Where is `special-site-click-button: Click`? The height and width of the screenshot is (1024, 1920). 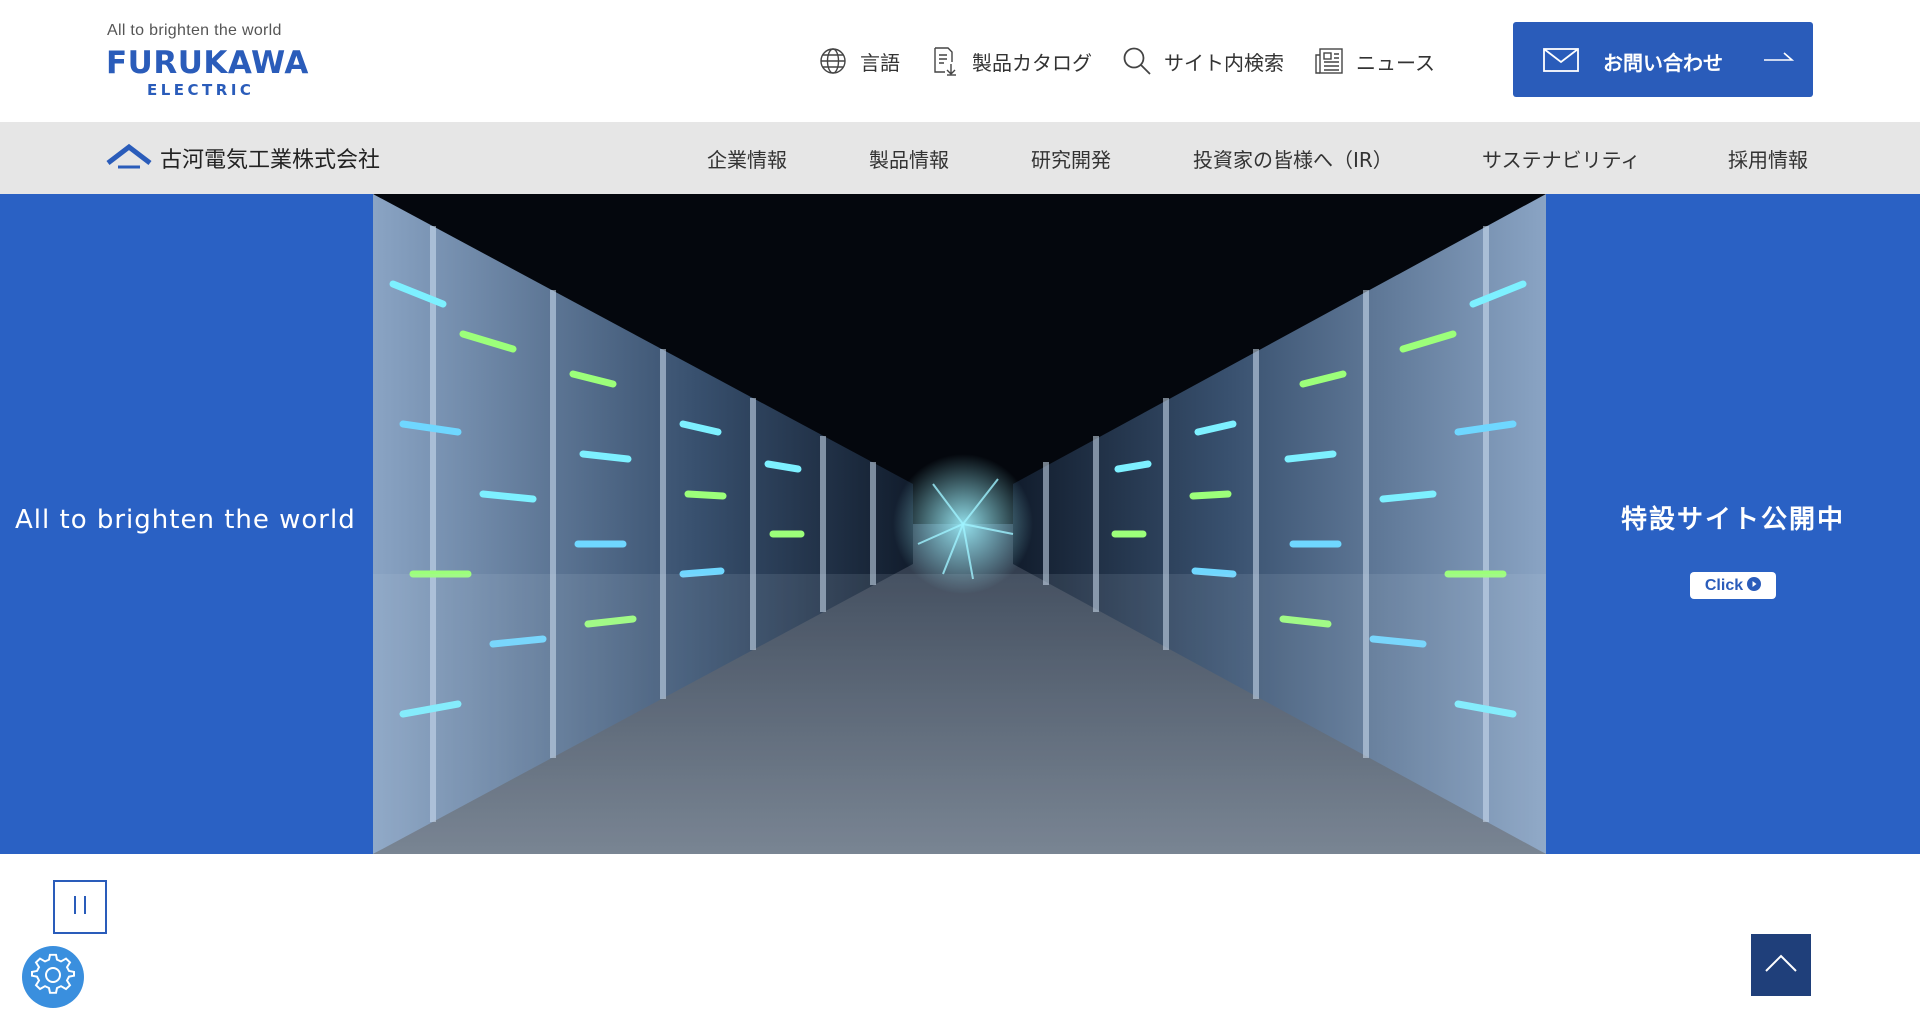
special-site-click-button: Click is located at coordinates (1733, 585).